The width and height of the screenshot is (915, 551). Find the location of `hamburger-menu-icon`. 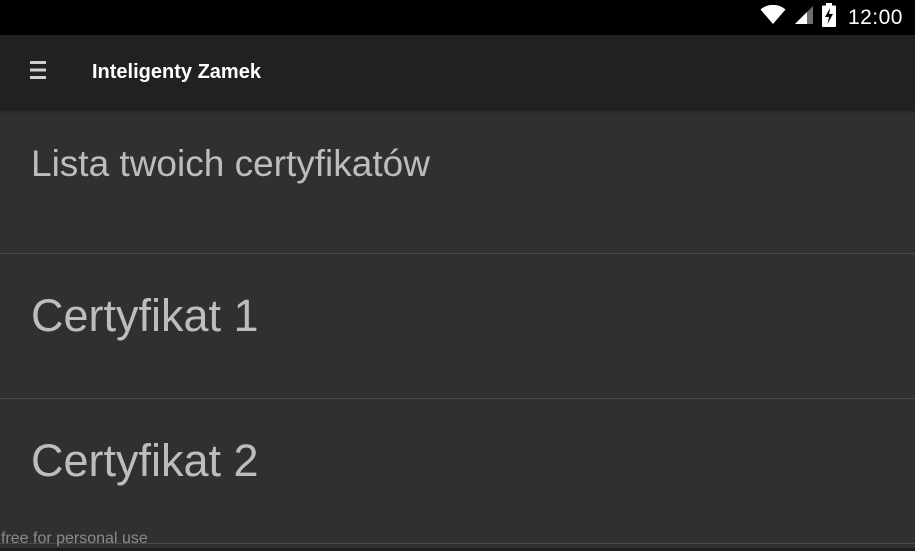

hamburger-menu-icon is located at coordinates (38, 72).